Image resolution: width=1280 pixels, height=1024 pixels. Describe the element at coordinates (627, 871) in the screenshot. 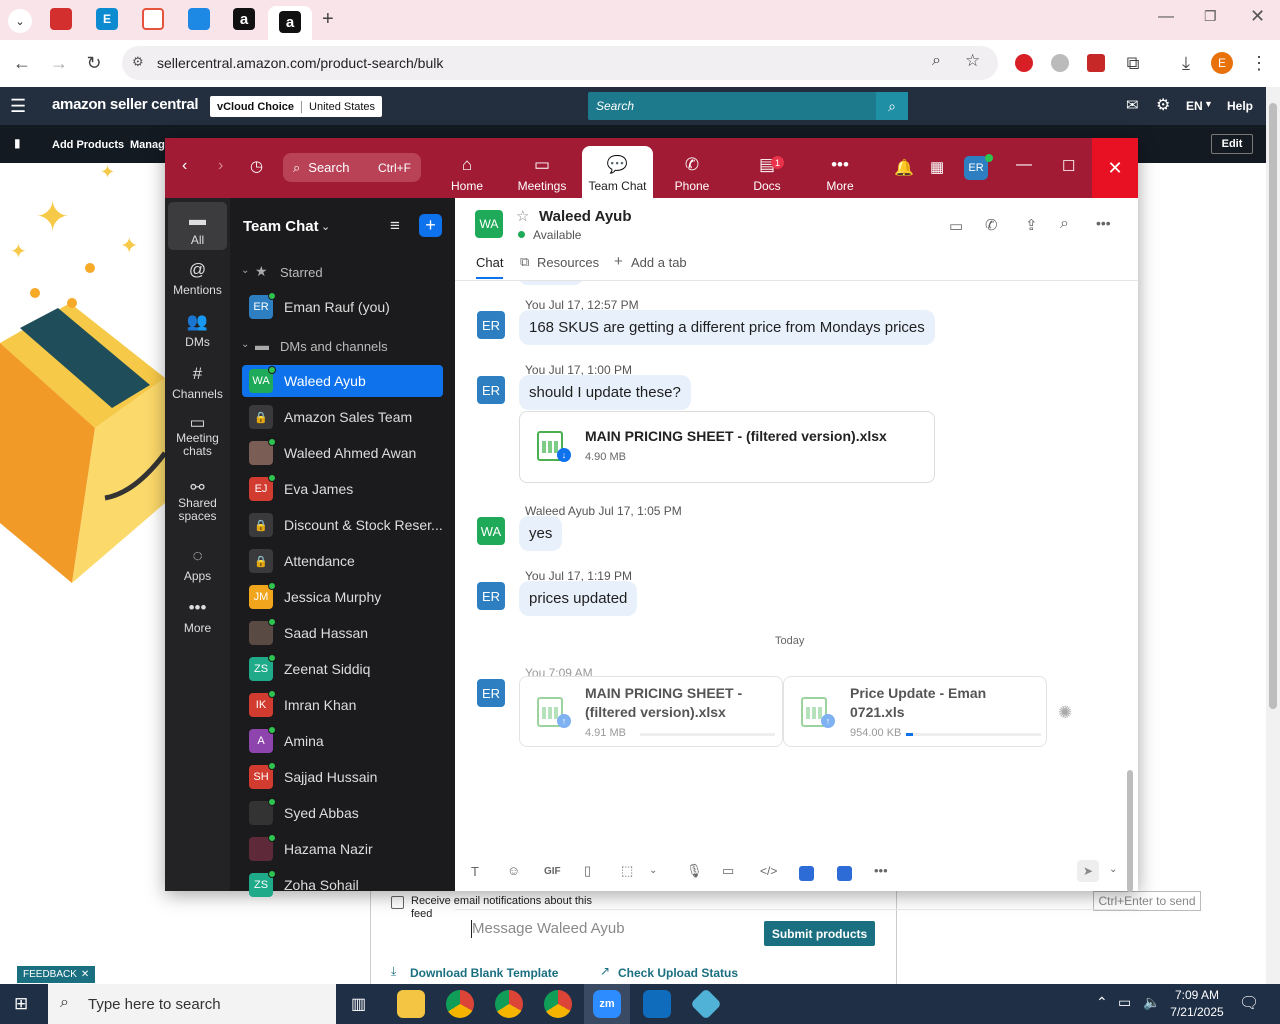

I see `screenshot-icon: ⬚` at that location.